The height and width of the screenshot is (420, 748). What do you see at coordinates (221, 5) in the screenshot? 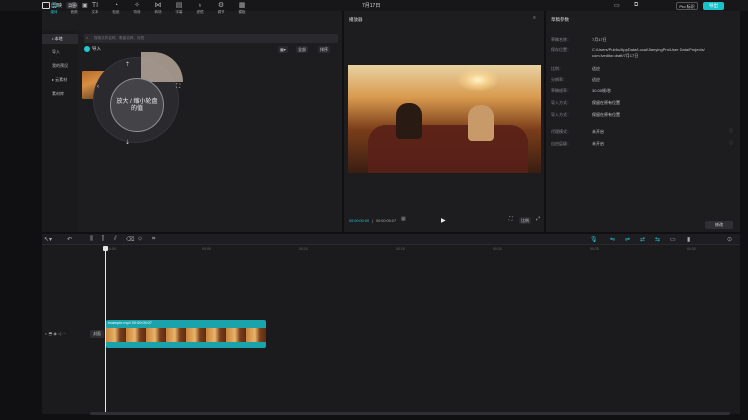
I see `adjust-icon: ⚙` at bounding box center [221, 5].